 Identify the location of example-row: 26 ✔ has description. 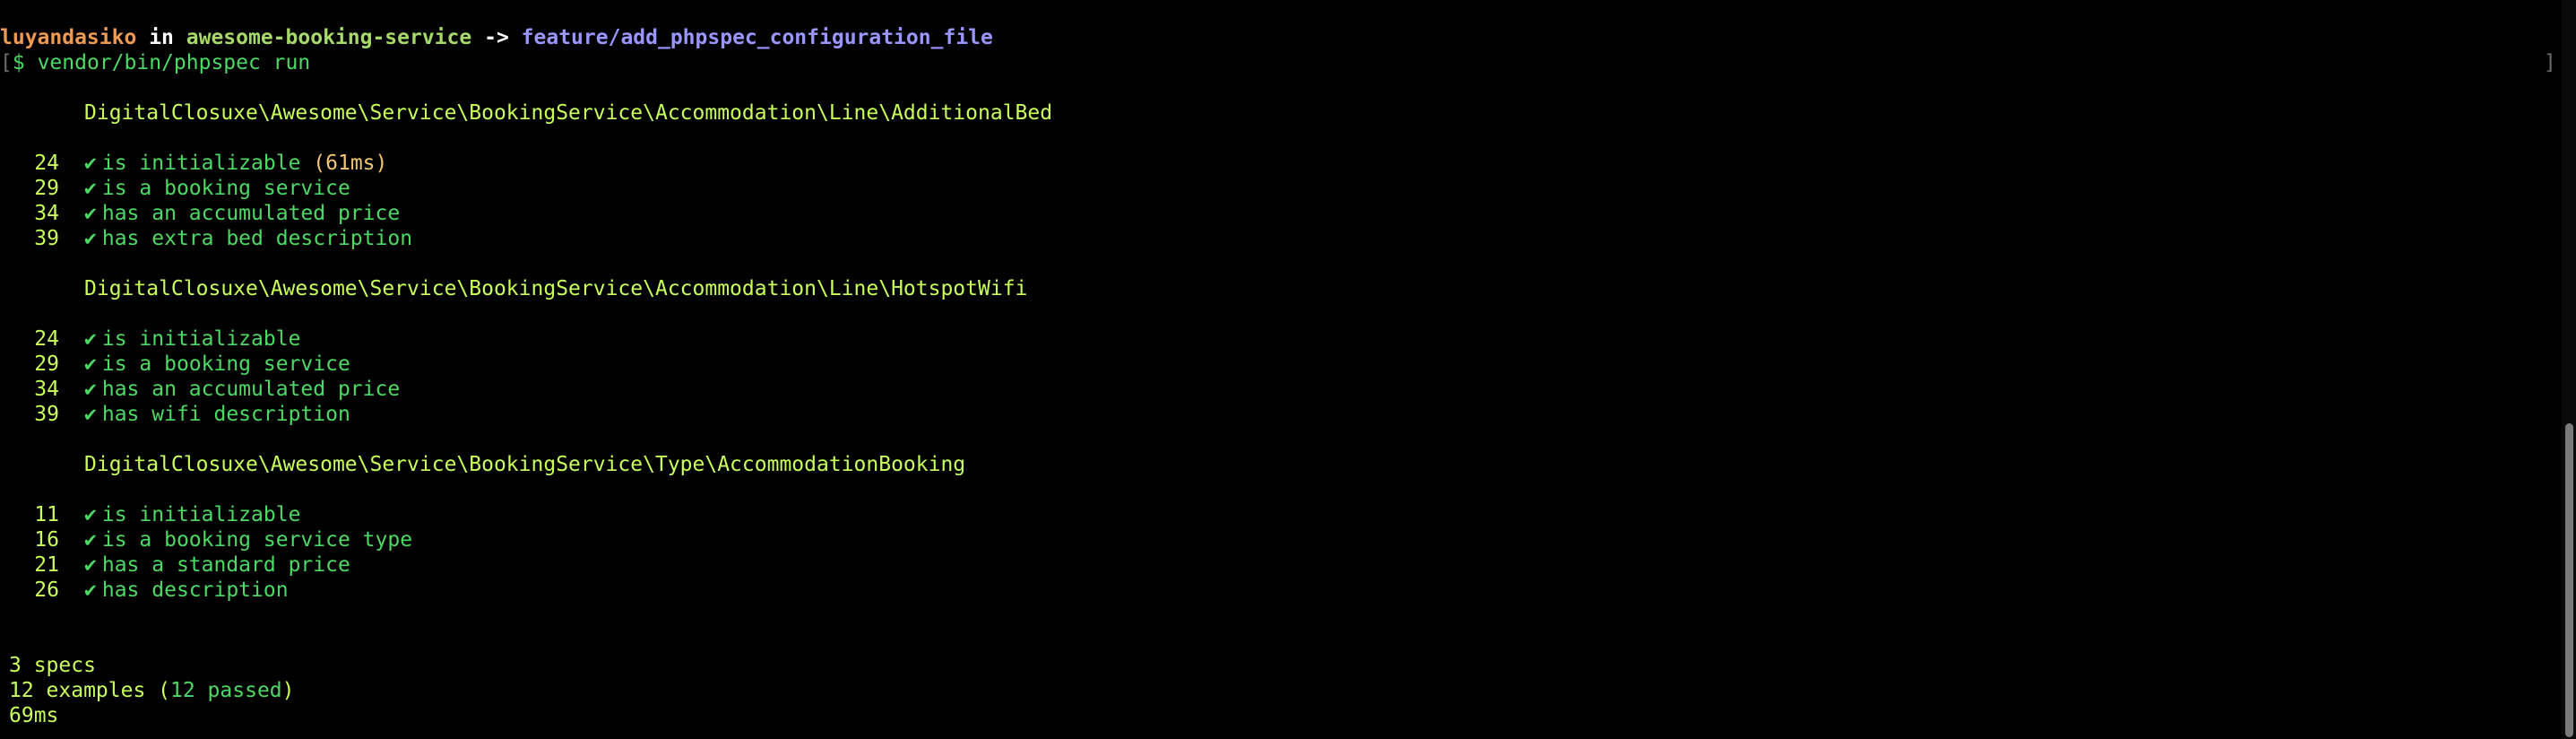
(144, 590).